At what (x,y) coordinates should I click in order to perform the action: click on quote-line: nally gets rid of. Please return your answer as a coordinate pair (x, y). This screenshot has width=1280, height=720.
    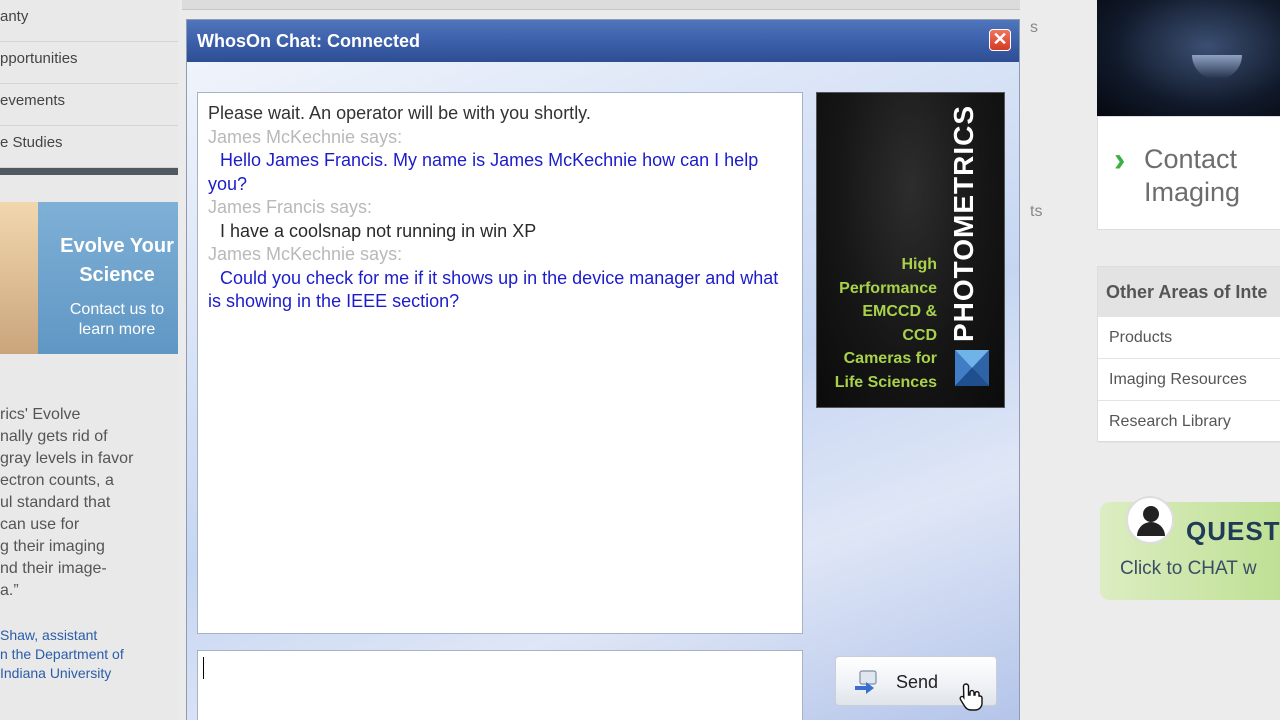
    Looking at the image, I should click on (54, 436).